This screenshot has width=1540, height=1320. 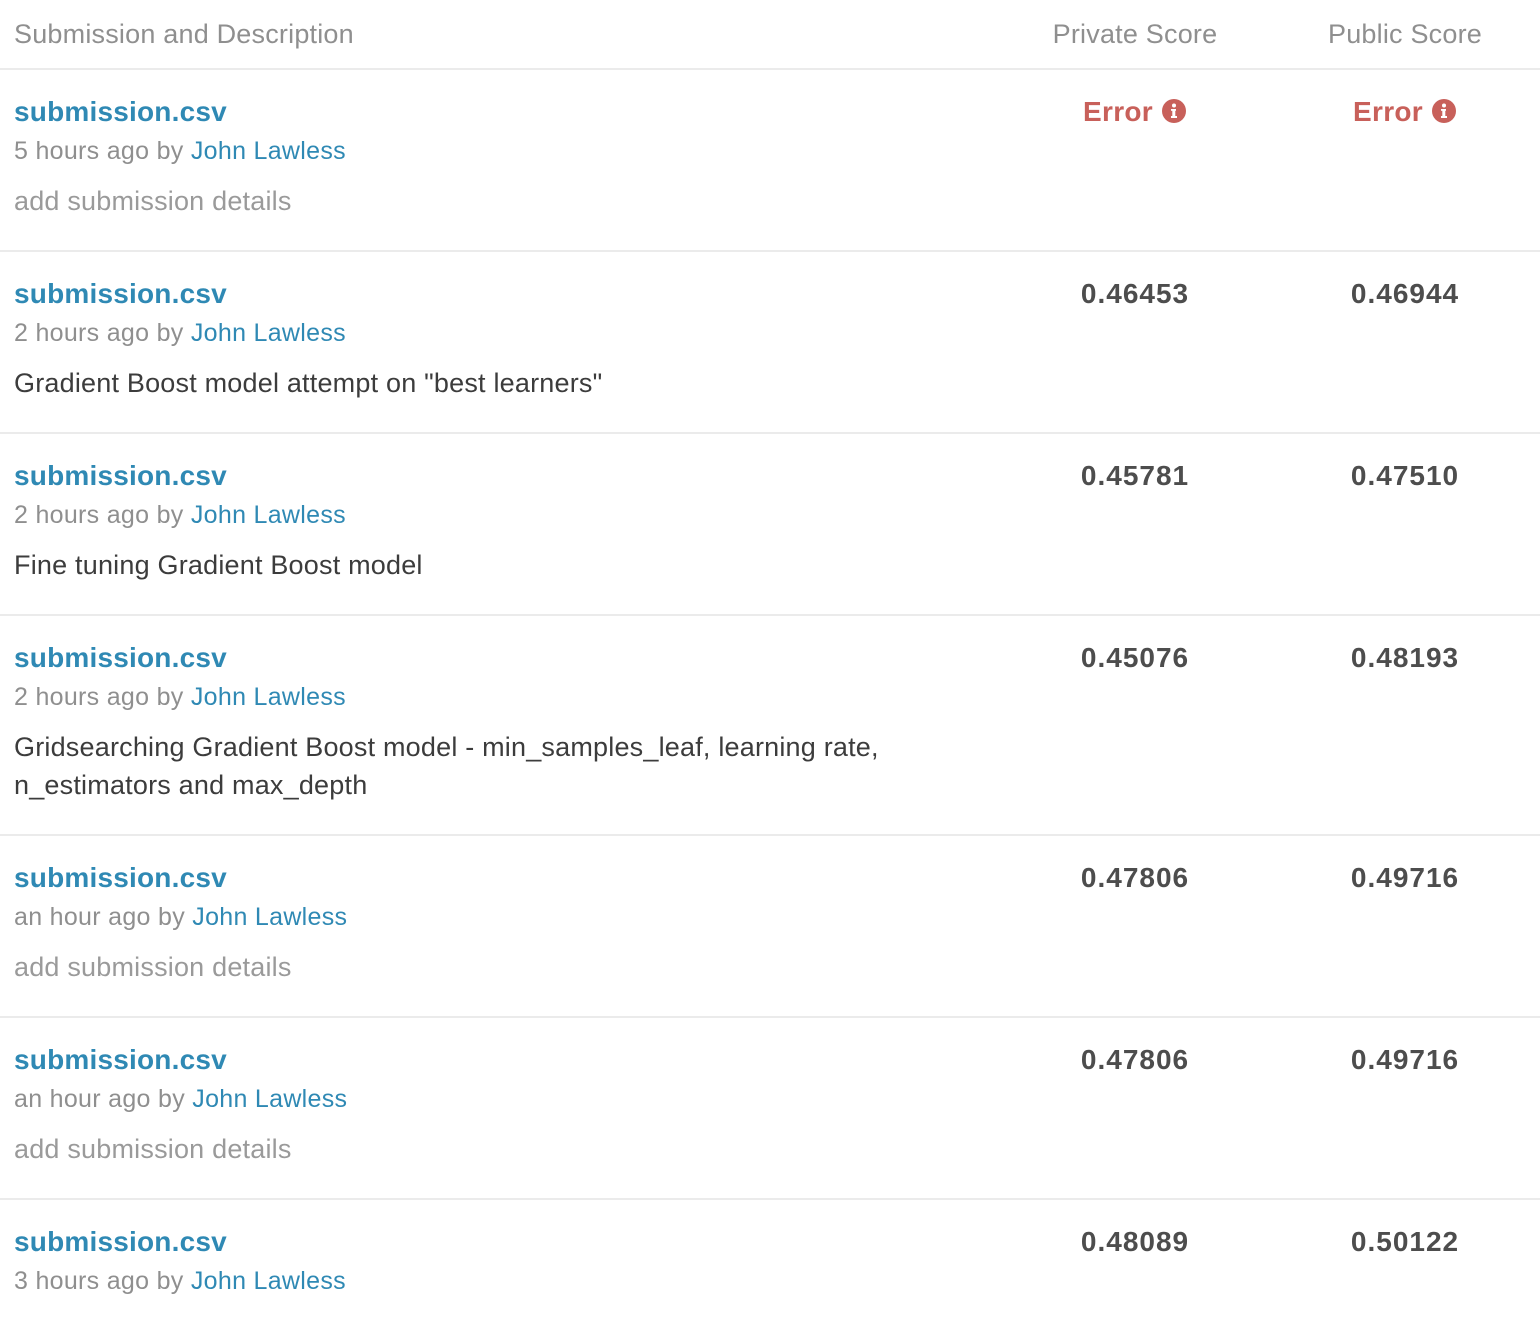 I want to click on private-score: 0.48089, so click(x=1135, y=1241).